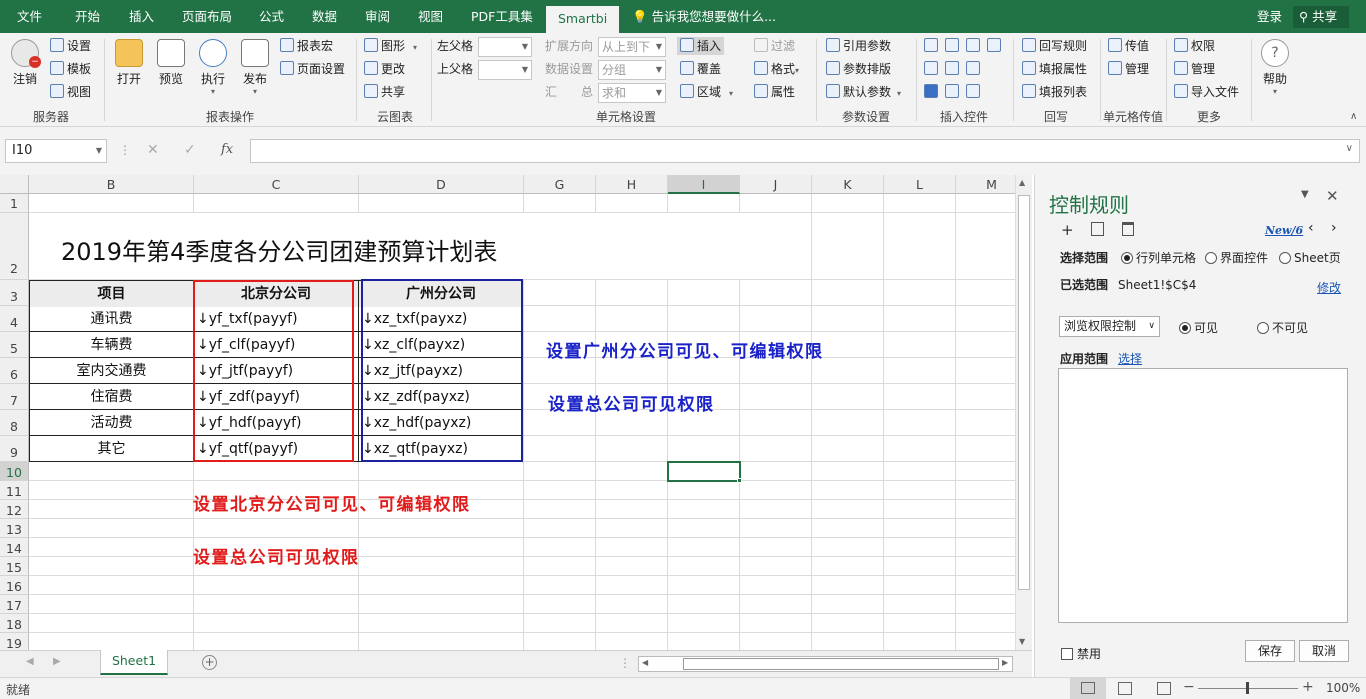 The width and height of the screenshot is (1366, 699). Describe the element at coordinates (994, 45) in the screenshot. I see `grid-control-icon` at that location.